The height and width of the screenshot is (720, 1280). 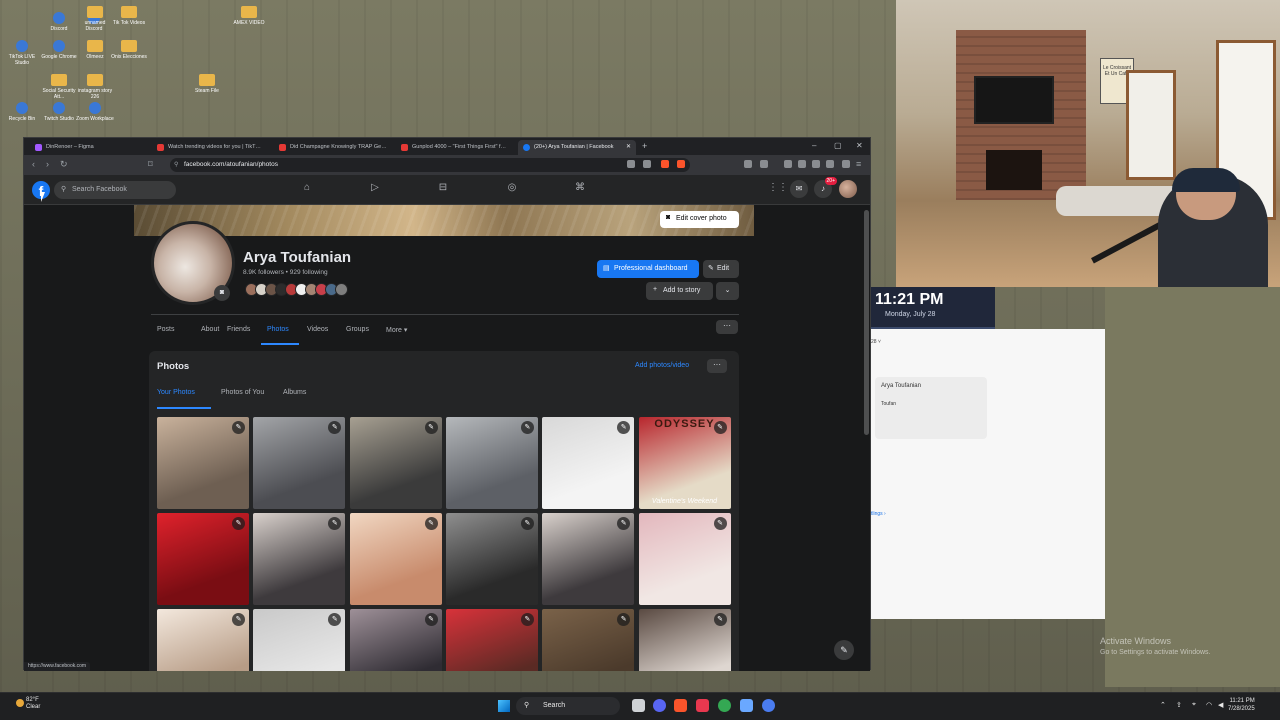 What do you see at coordinates (721, 269) in the screenshot?
I see `edit-profile-button: ✎ Edit` at bounding box center [721, 269].